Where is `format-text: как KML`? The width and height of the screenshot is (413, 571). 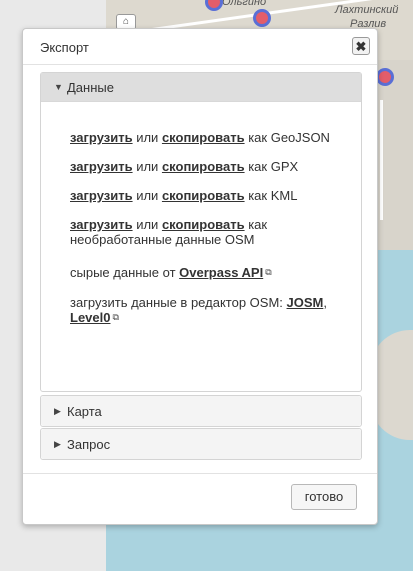
format-text: как KML is located at coordinates (273, 195).